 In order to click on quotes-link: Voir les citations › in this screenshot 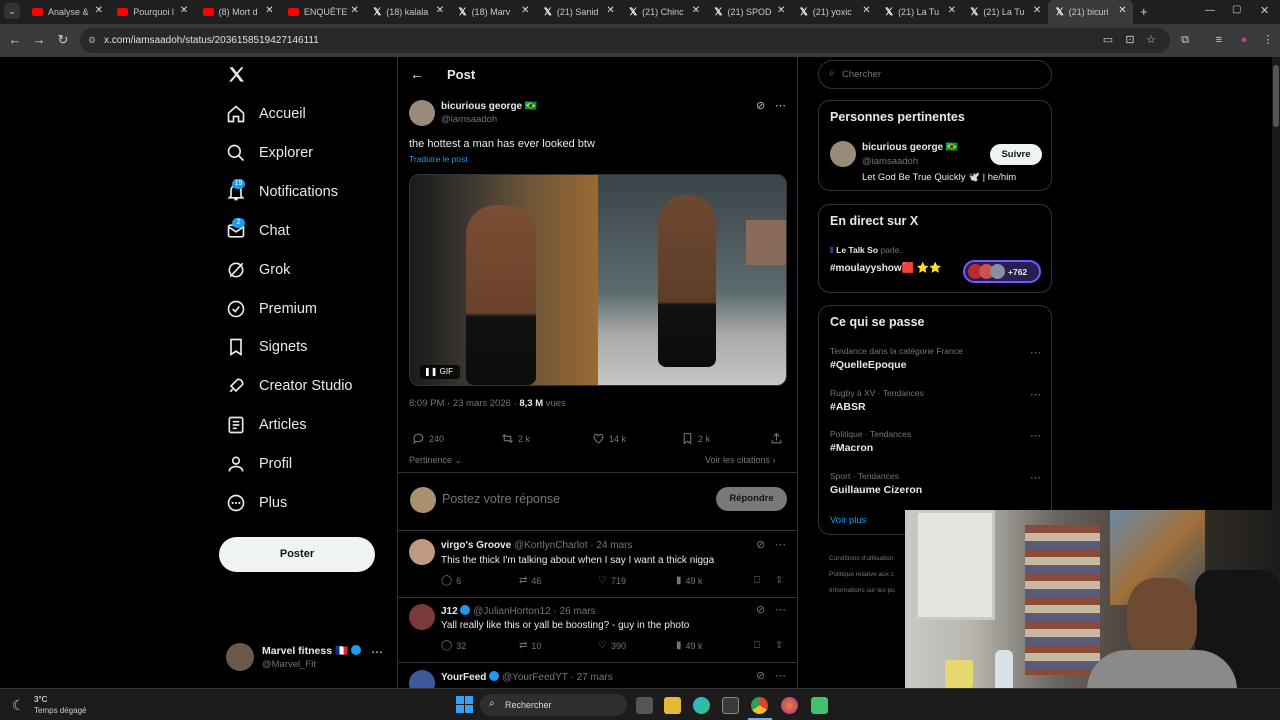, I will do `click(740, 460)`.